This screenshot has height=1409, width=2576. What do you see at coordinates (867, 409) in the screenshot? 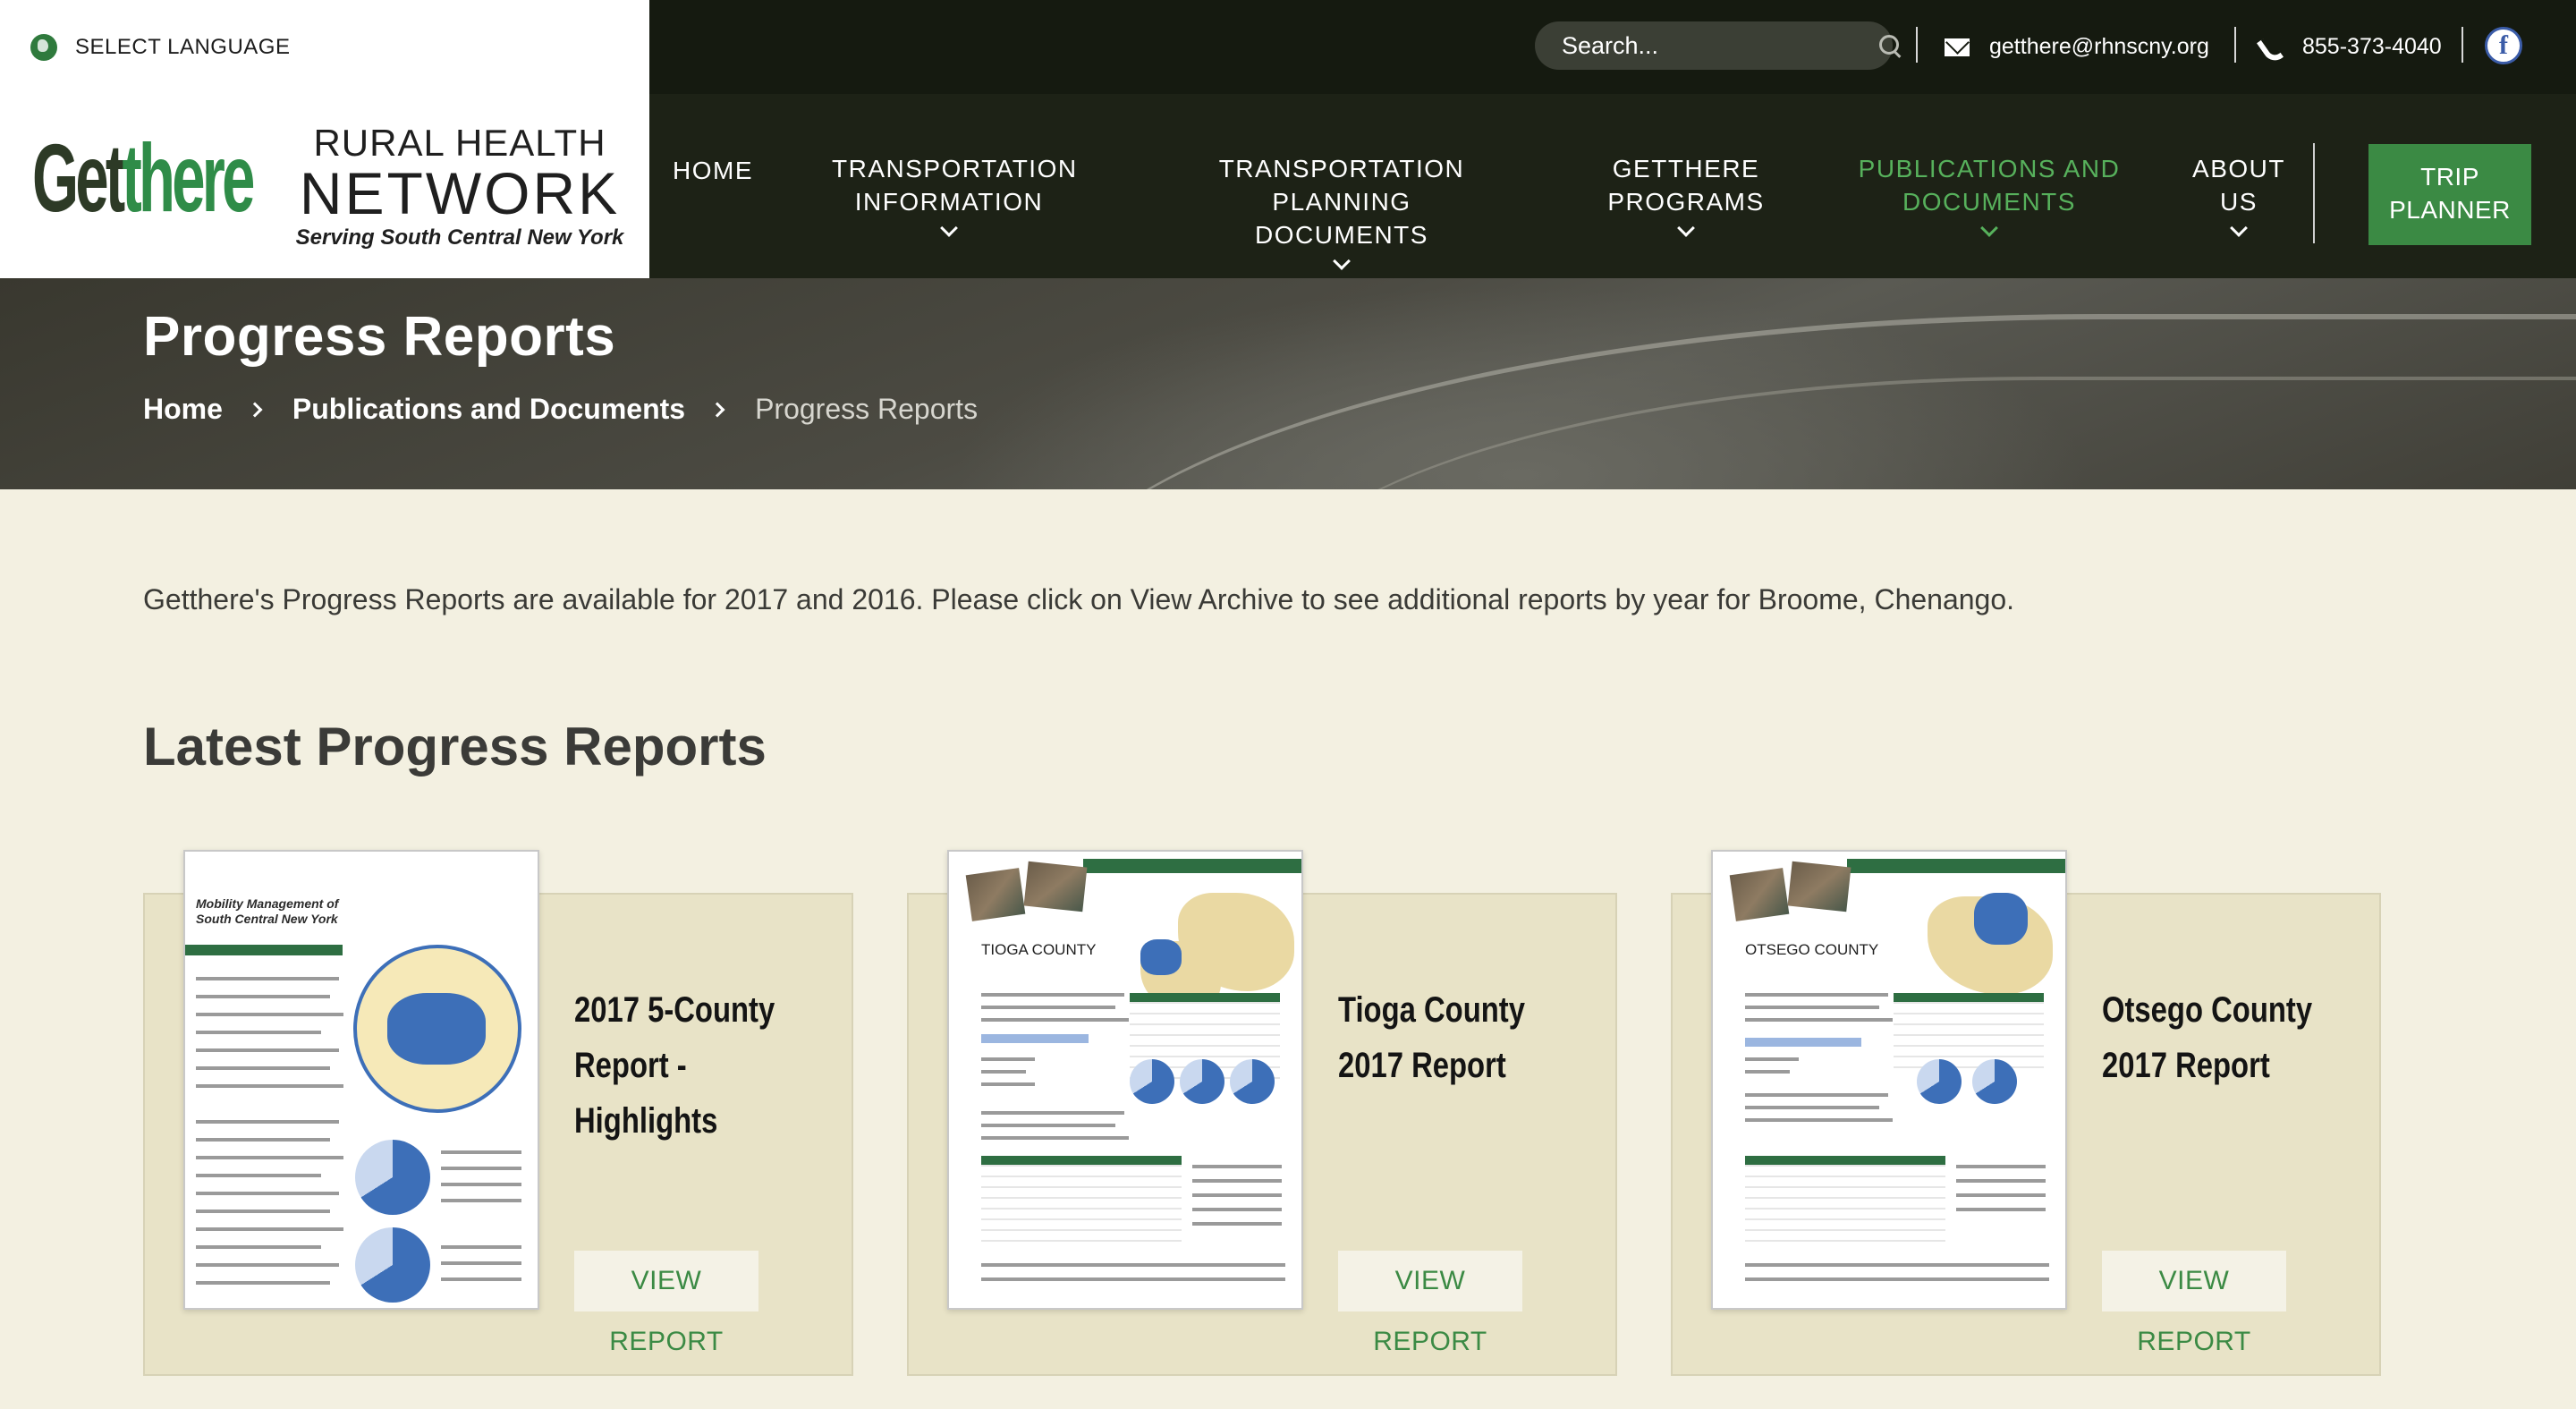
I see `breadcrumb-current: Progress Reports` at bounding box center [867, 409].